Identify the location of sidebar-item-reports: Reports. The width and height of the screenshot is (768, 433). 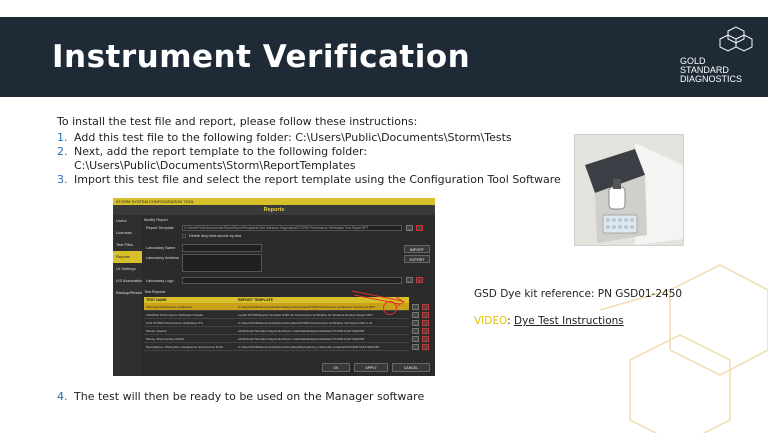
(127, 257).